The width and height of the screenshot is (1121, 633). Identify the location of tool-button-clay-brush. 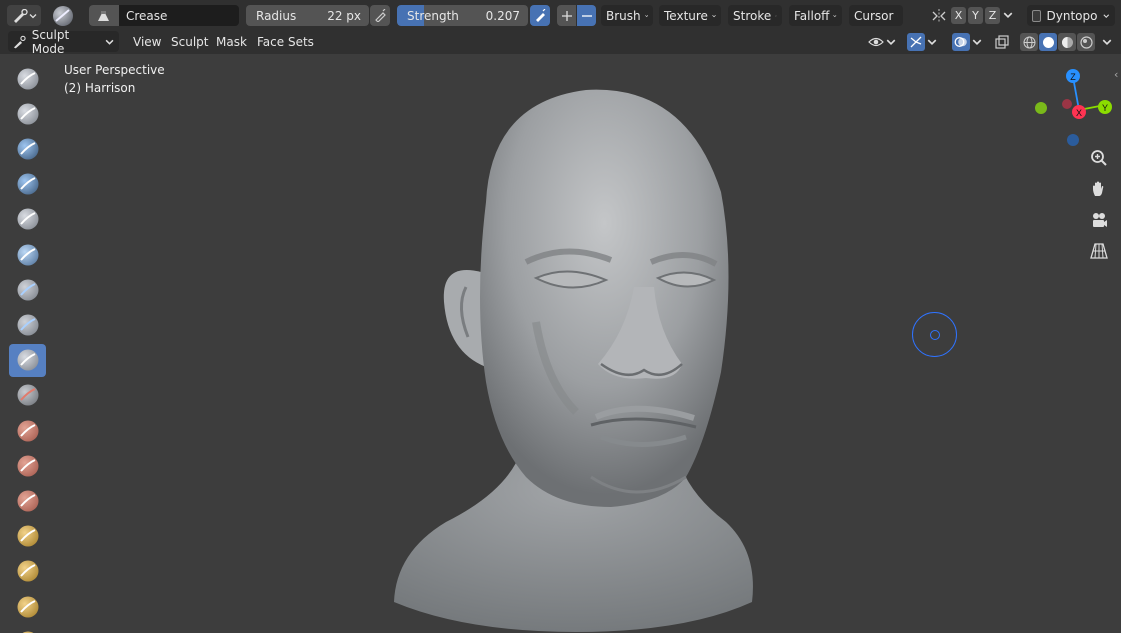
(27, 148).